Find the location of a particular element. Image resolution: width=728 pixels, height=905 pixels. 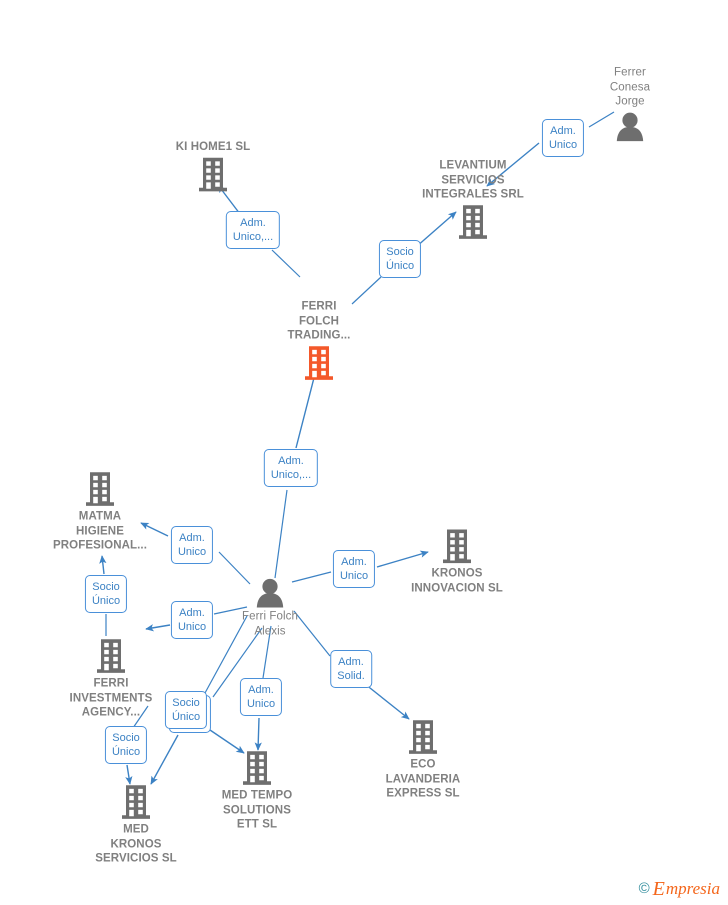

graph-node-levantium-servicios-integrales: LEVANTIUM SERVICIOS INTEGRALES SRL is located at coordinates (473, 199).